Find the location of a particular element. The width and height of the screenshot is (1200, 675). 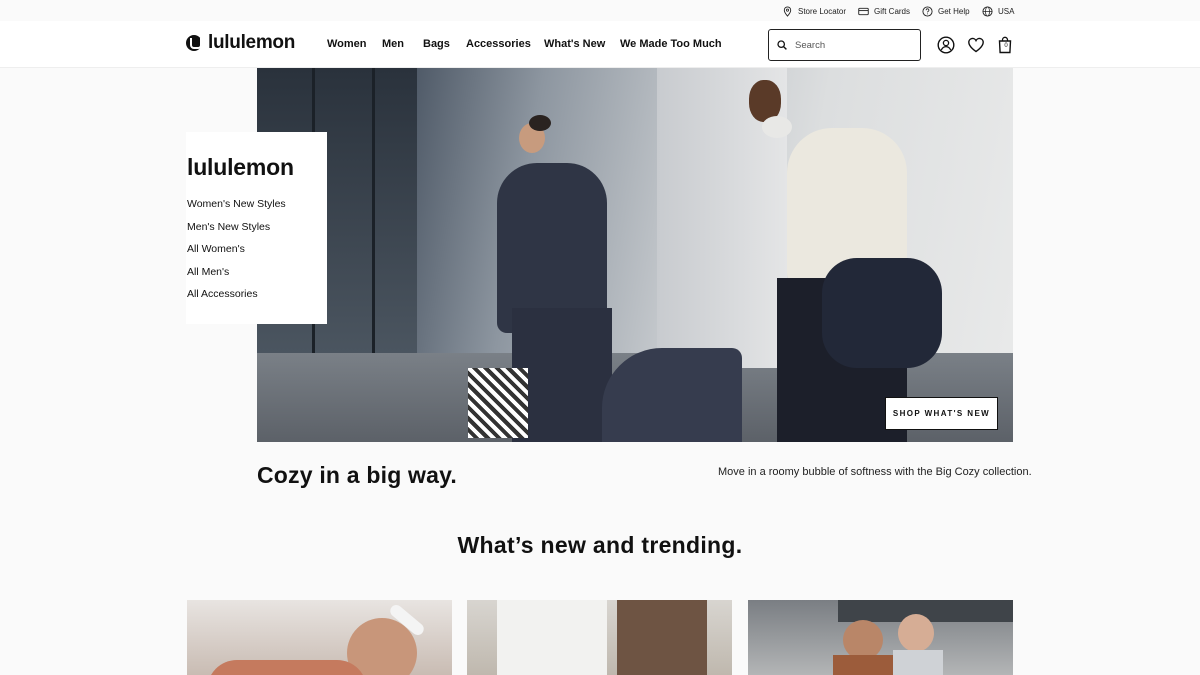

shop-whats-new-button: SHOP WHAT'S NEW is located at coordinates (941, 413).